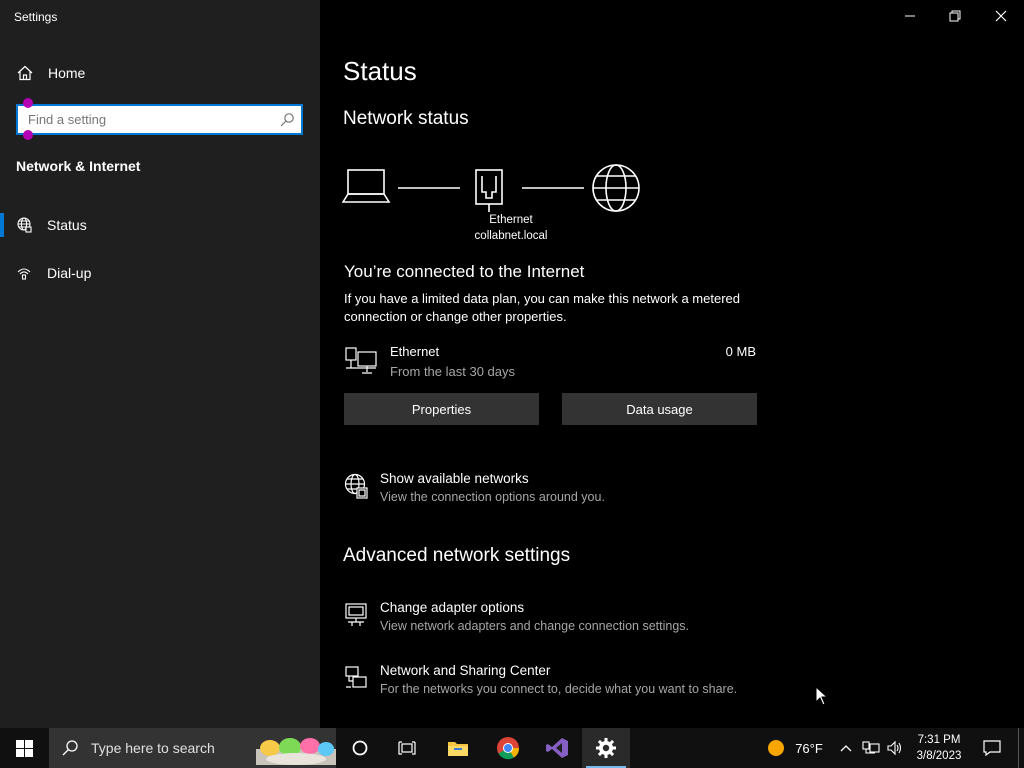  I want to click on weather-sun-icon, so click(776, 748).